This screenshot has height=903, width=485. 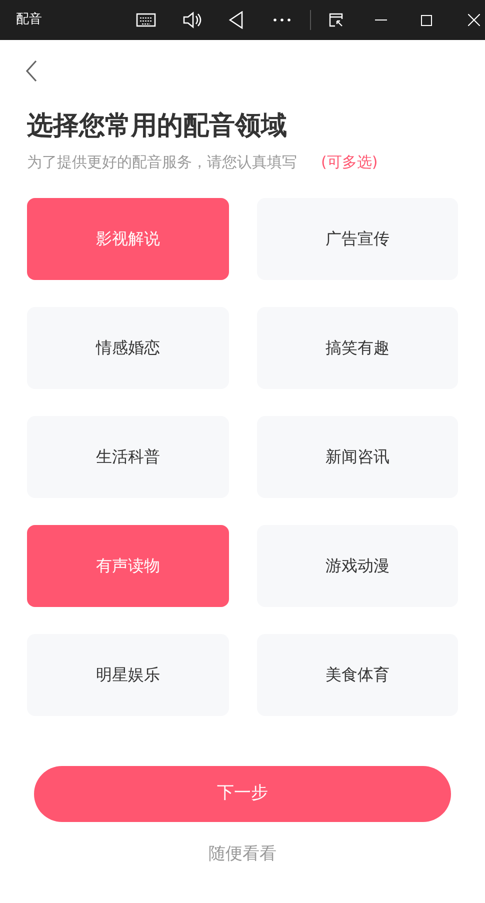 What do you see at coordinates (236, 20) in the screenshot?
I see `back-triangle-icon` at bounding box center [236, 20].